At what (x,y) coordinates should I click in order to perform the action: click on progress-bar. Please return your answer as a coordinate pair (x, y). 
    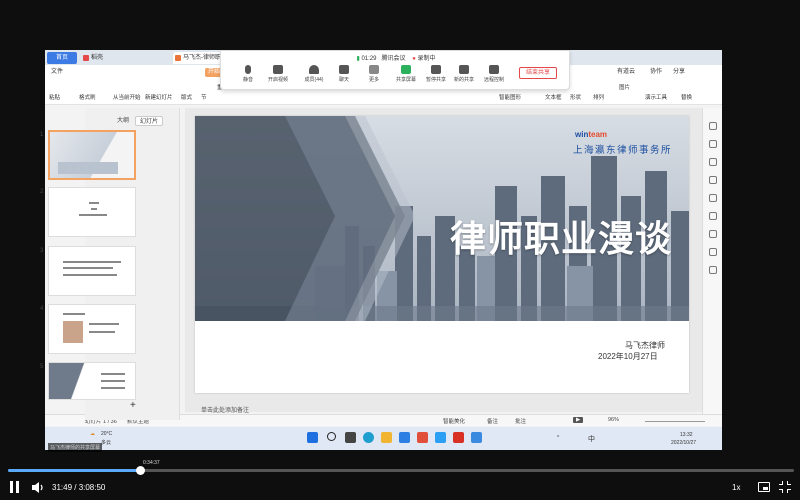
    Looking at the image, I should click on (401, 470).